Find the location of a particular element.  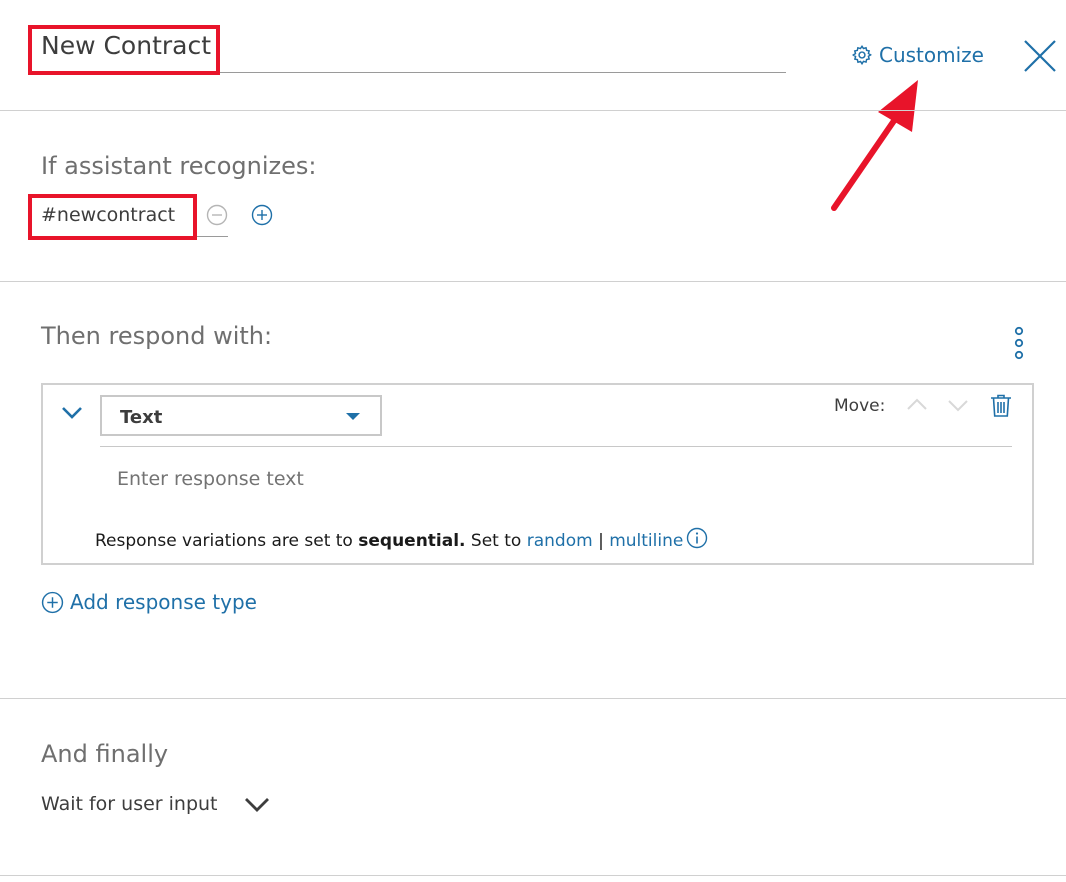

variations-prefix: Response variations are set to is located at coordinates (224, 541).